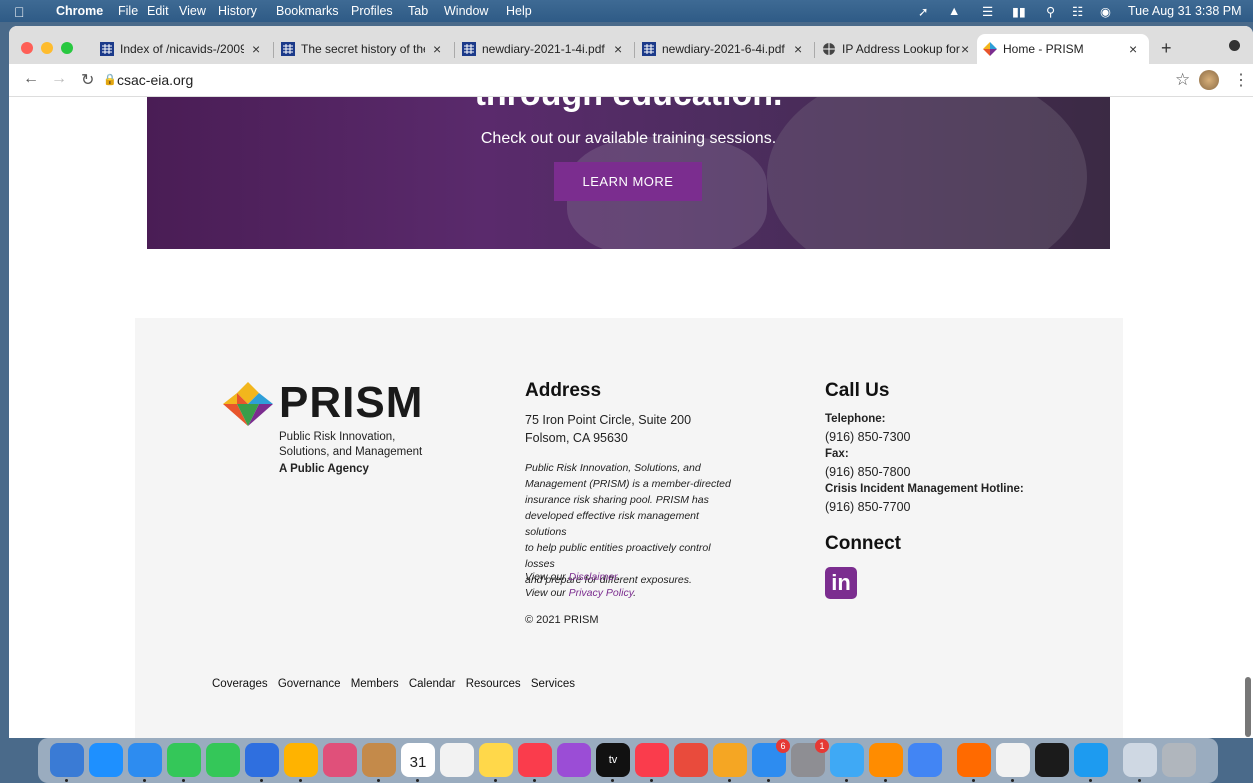 Image resolution: width=1253 pixels, height=783 pixels. What do you see at coordinates (47, 48) in the screenshot?
I see `minimize-window-button` at bounding box center [47, 48].